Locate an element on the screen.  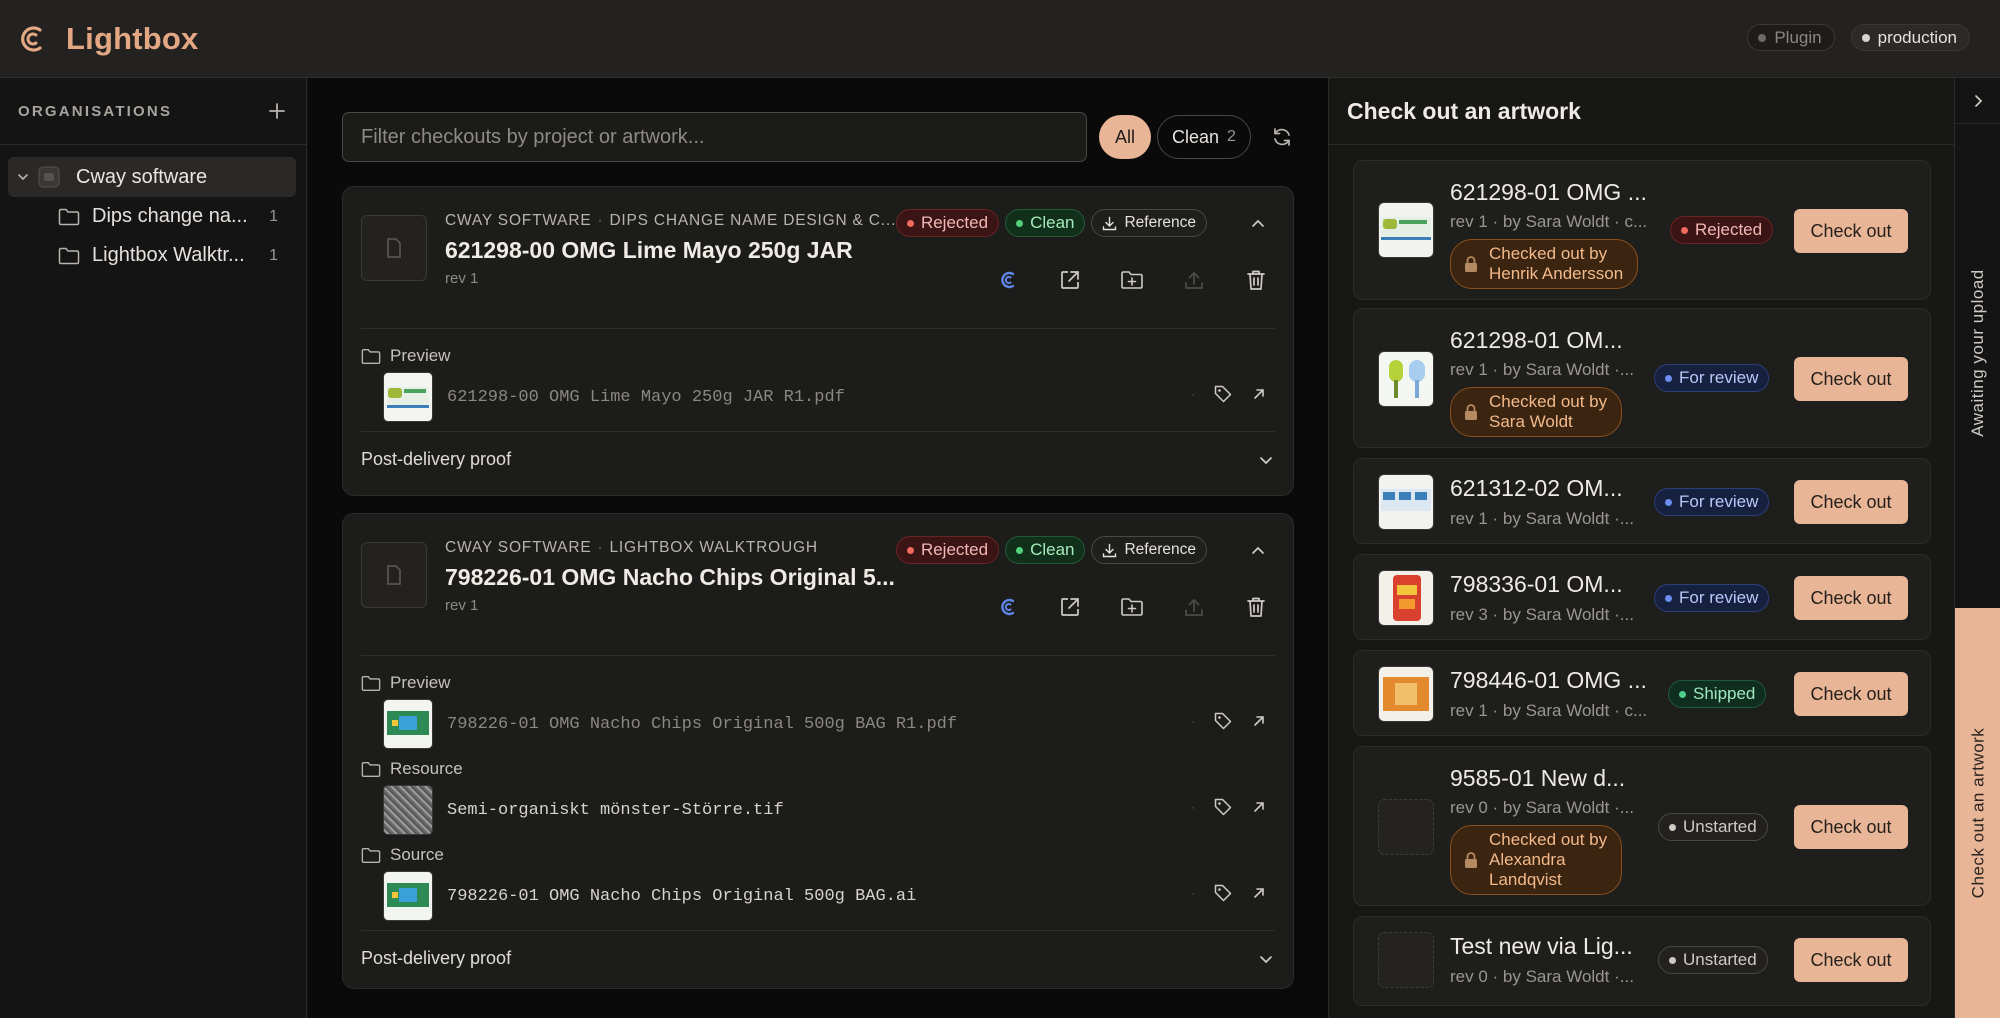
tab-check-out-artwork: Check out an artwork is located at coordinates (1977, 813).